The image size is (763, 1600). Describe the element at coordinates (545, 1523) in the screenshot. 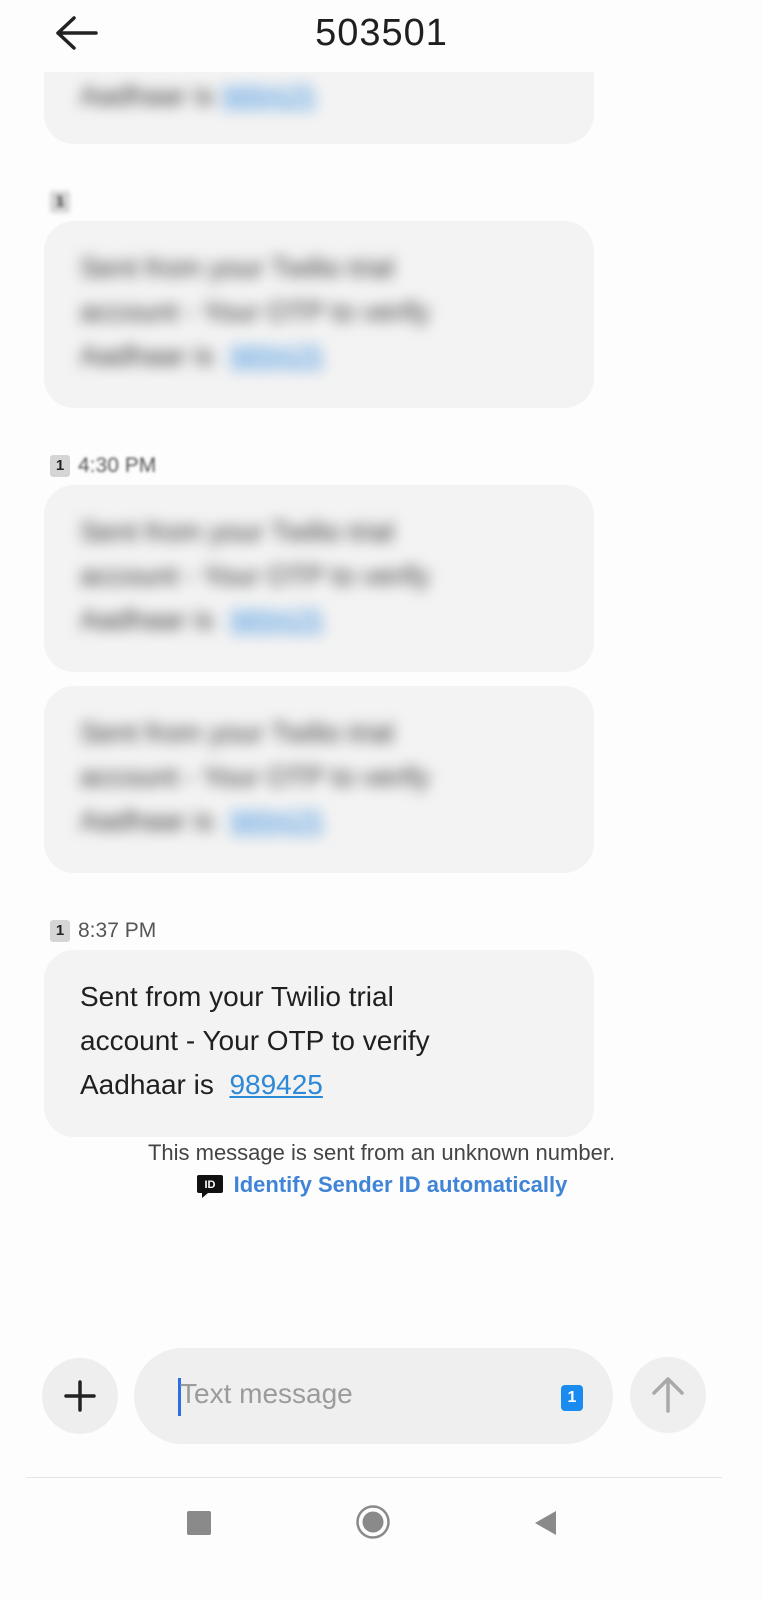

I see `triangle-back-icon` at that location.